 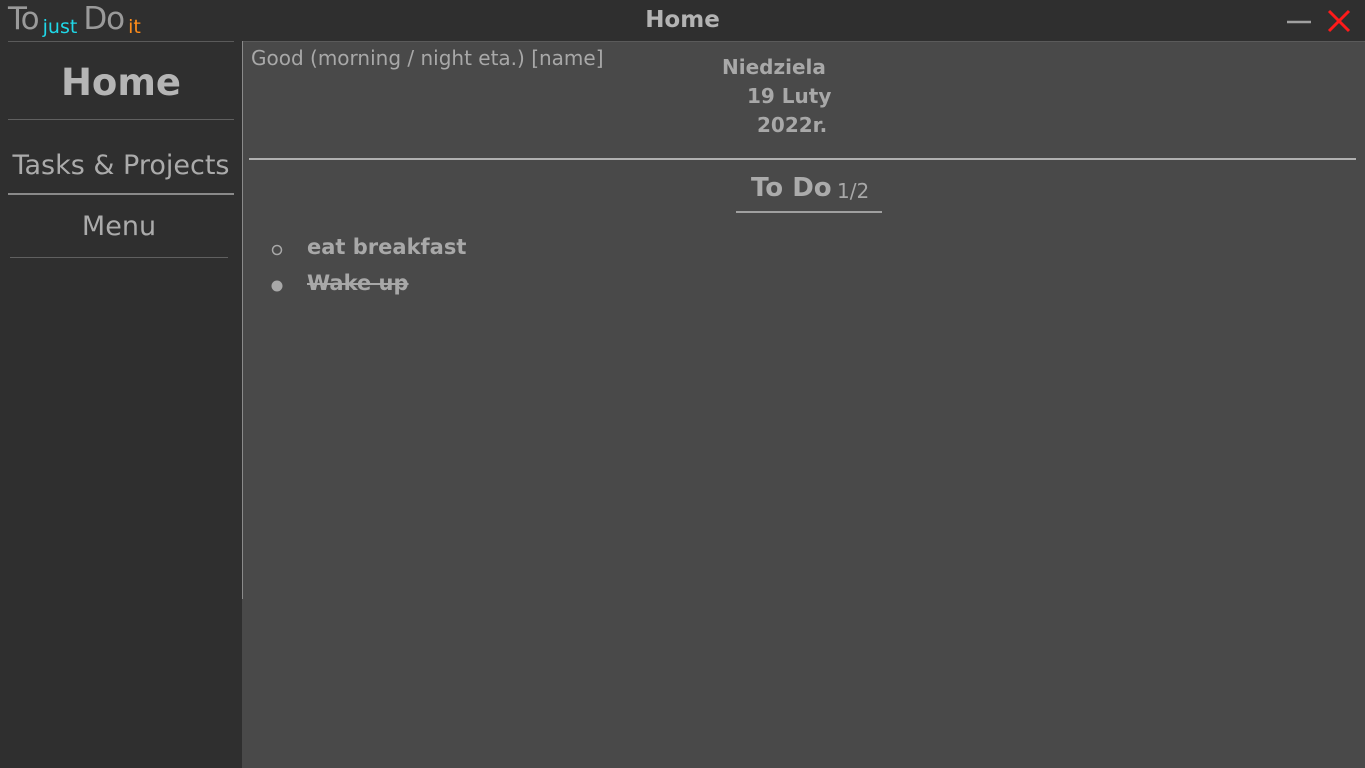 I want to click on section-divider, so click(x=802, y=159).